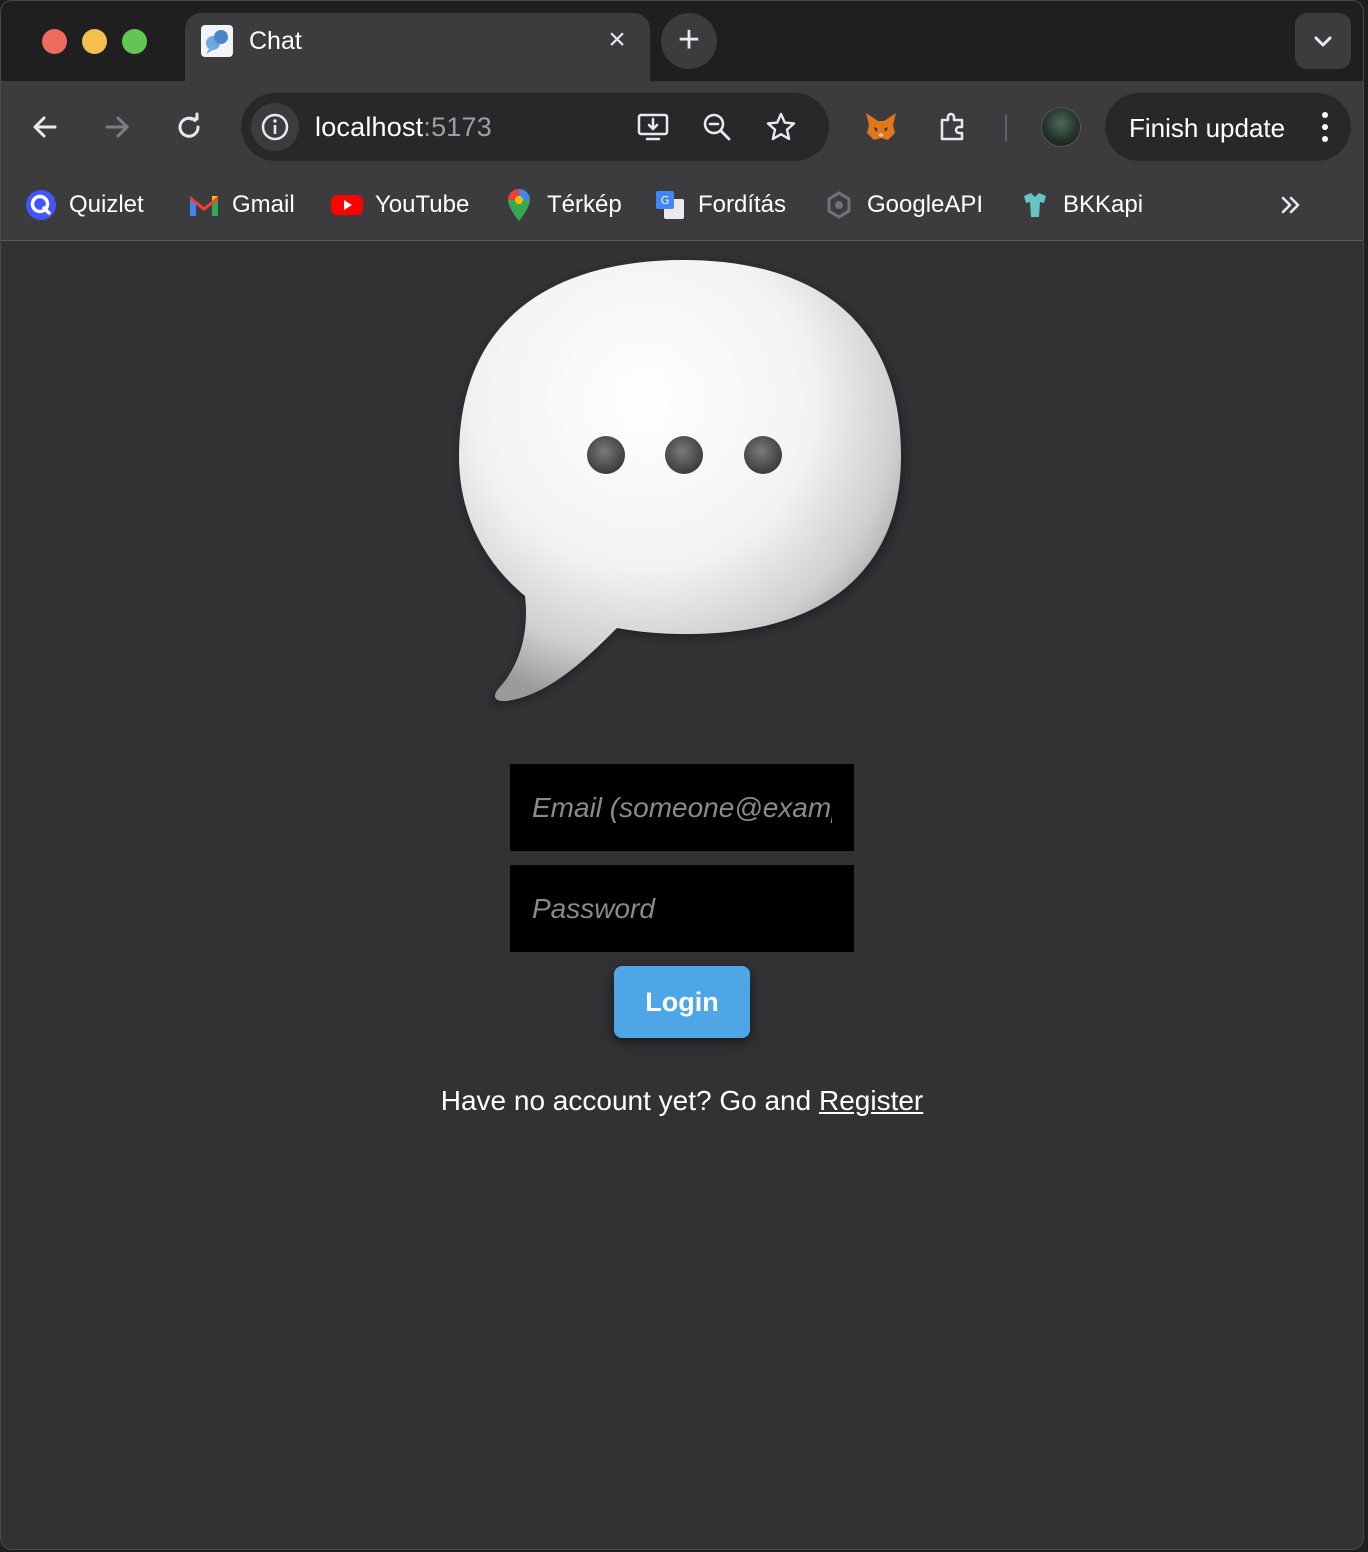 This screenshot has height=1552, width=1368. Describe the element at coordinates (347, 205) in the screenshot. I see `youtube-icon` at that location.